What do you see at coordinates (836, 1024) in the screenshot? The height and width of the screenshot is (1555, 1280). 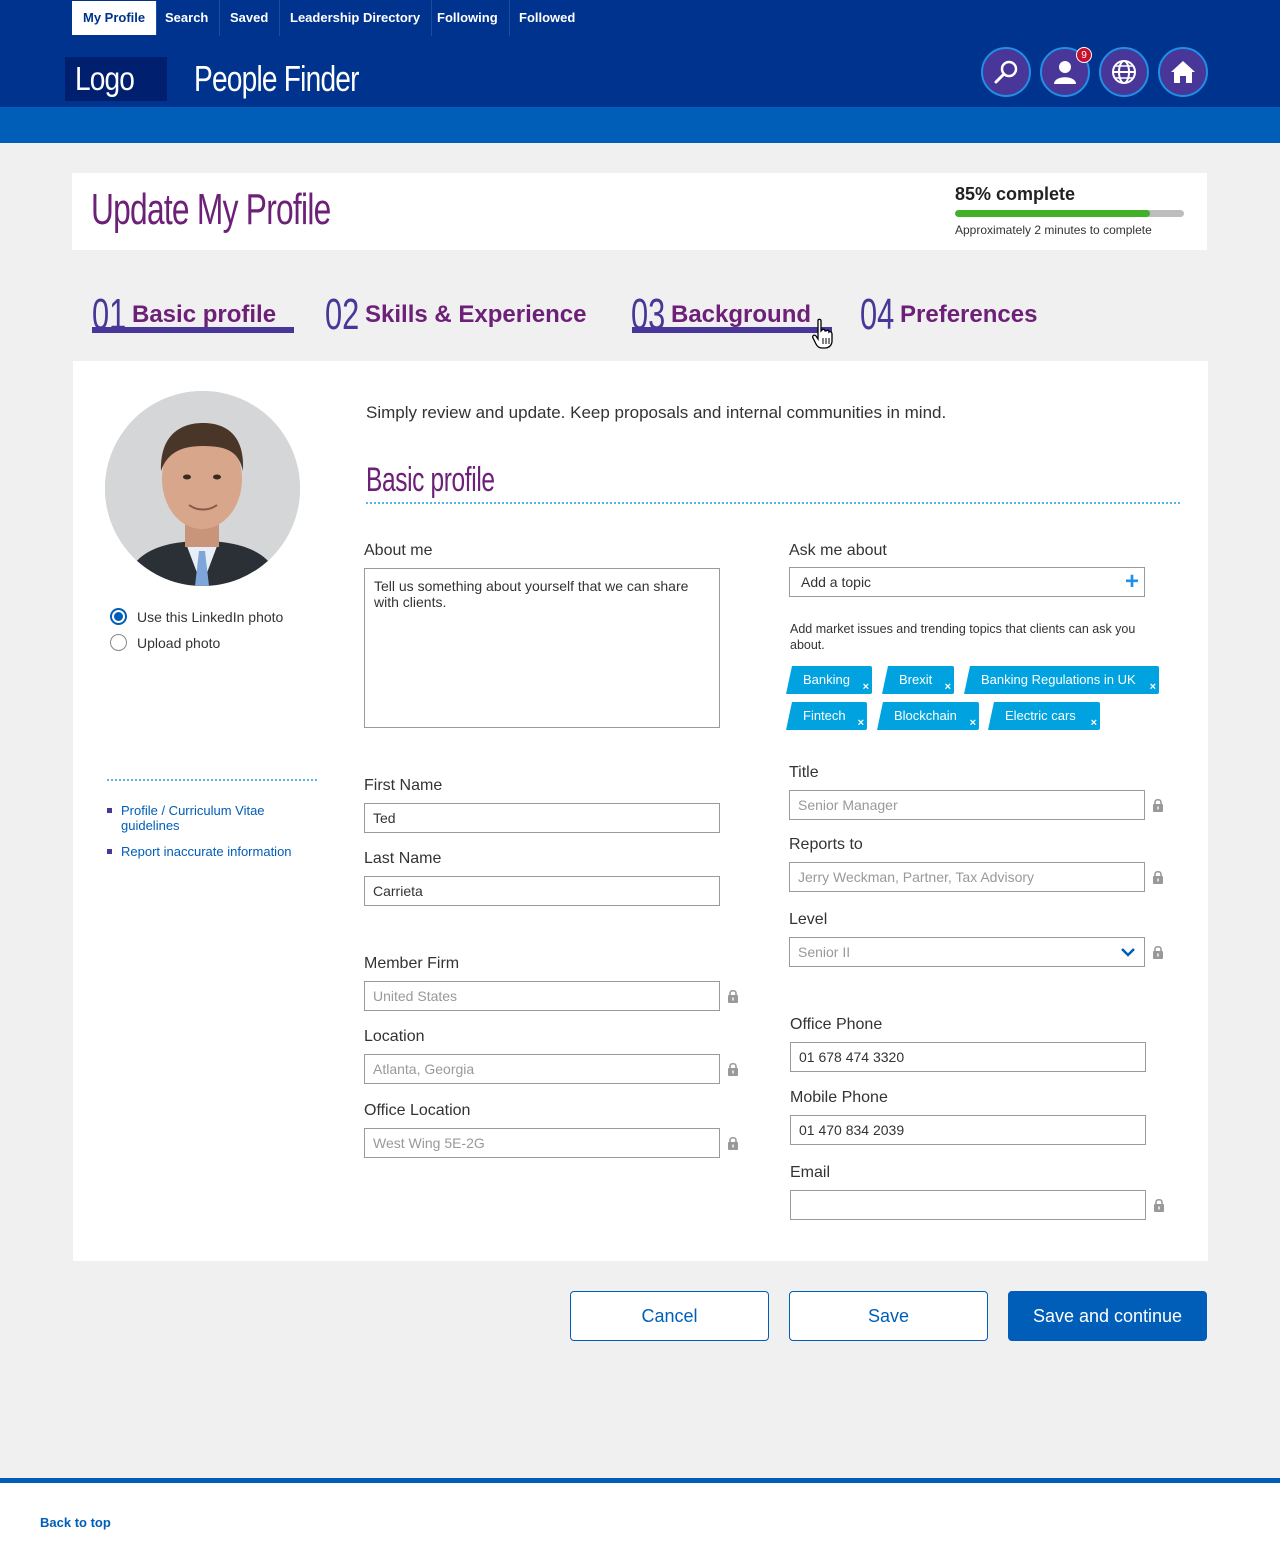 I see `office-phone-label: Office Phone` at bounding box center [836, 1024].